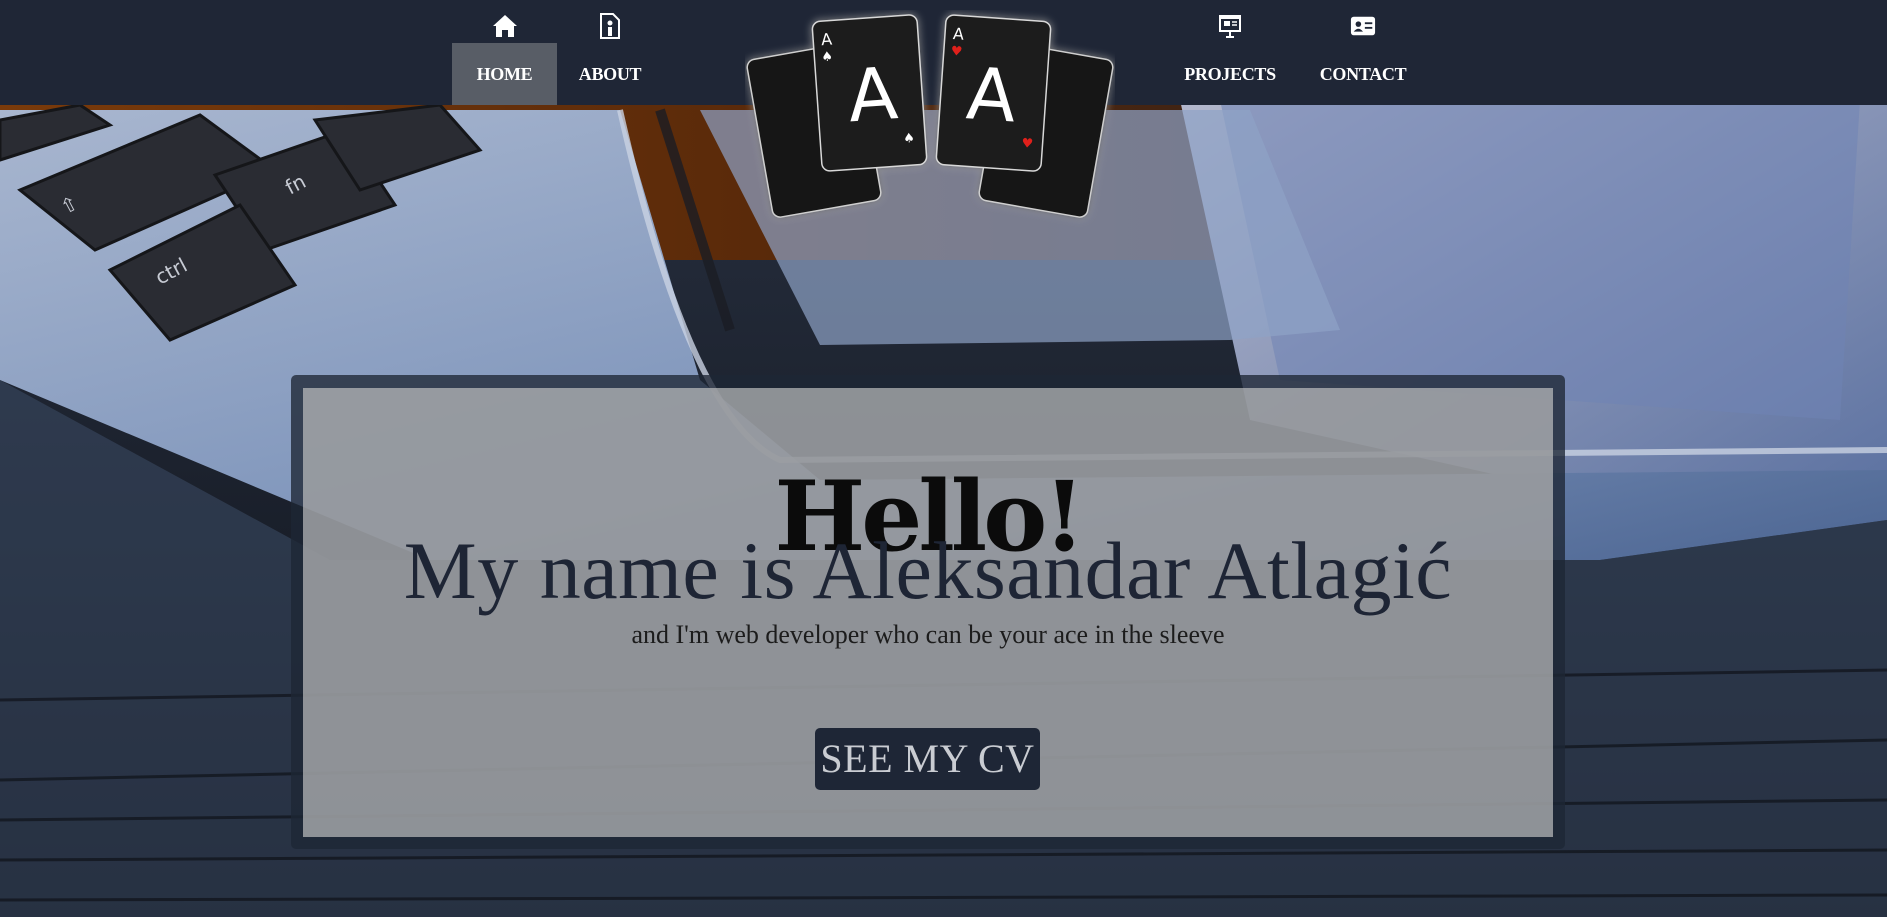  Describe the element at coordinates (610, 26) in the screenshot. I see `about-icon` at that location.